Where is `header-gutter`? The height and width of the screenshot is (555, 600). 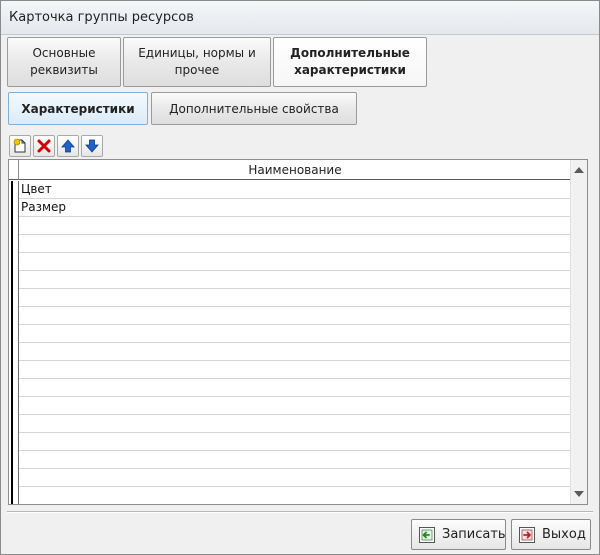 header-gutter is located at coordinates (14, 170).